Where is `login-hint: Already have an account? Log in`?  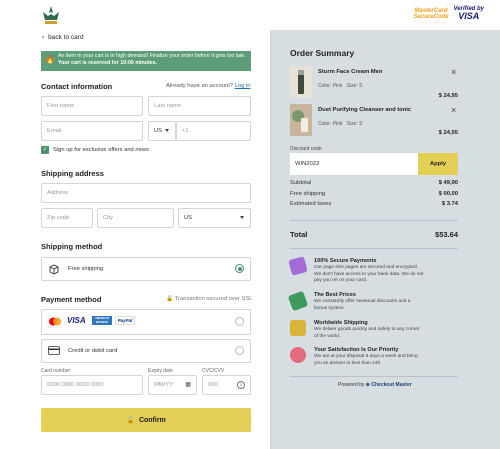 login-hint: Already have an account? Log in is located at coordinates (208, 86).